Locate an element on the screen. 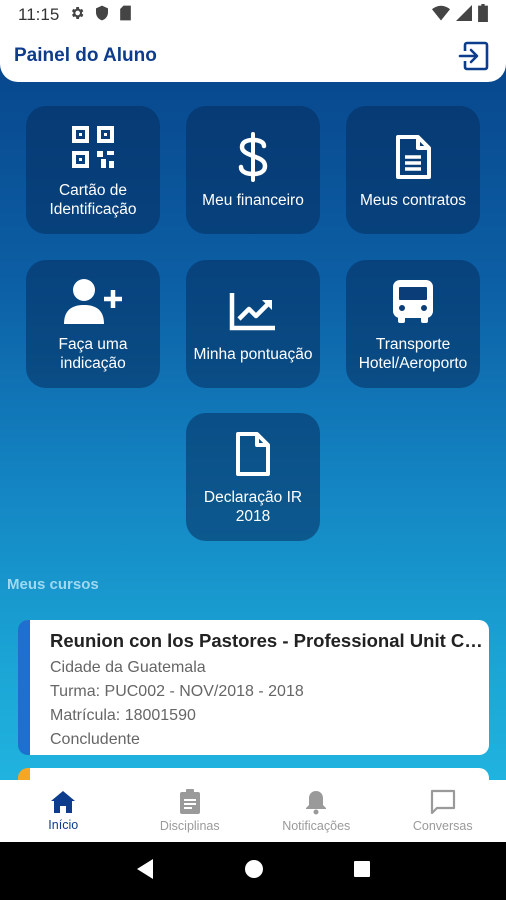  signal-icon is located at coordinates (464, 15).